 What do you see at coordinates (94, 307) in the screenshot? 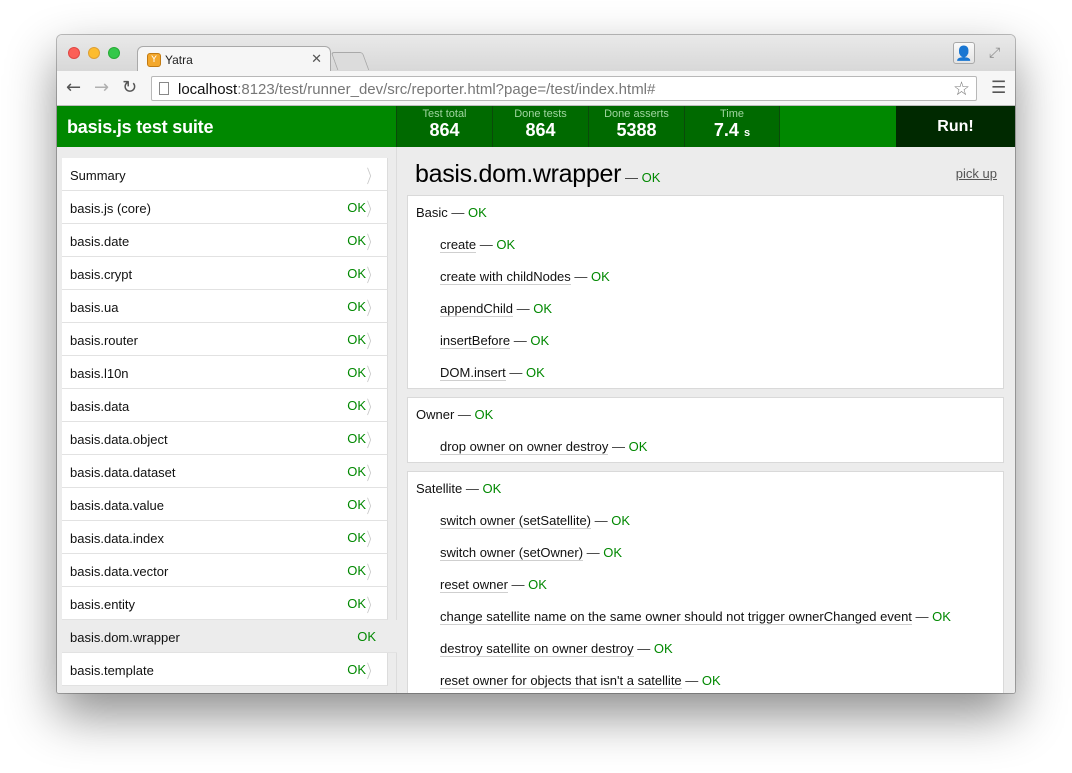
I see `sidebar-item-label: basis.ua` at bounding box center [94, 307].